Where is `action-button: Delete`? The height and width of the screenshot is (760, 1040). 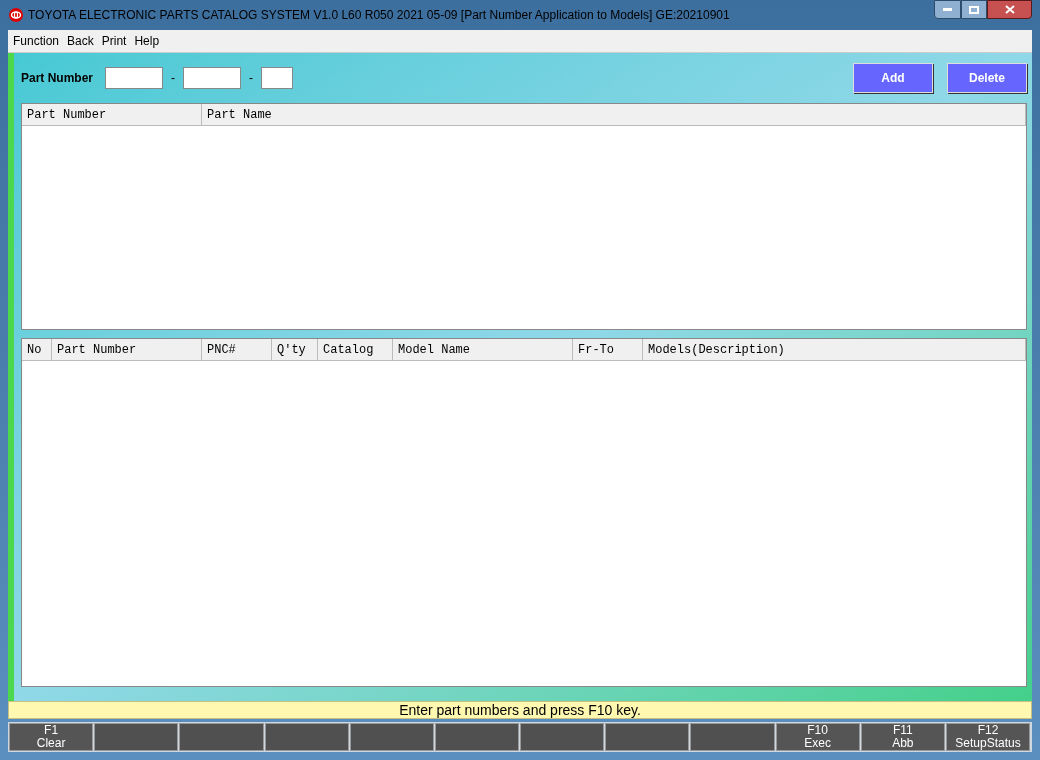 action-button: Delete is located at coordinates (987, 78).